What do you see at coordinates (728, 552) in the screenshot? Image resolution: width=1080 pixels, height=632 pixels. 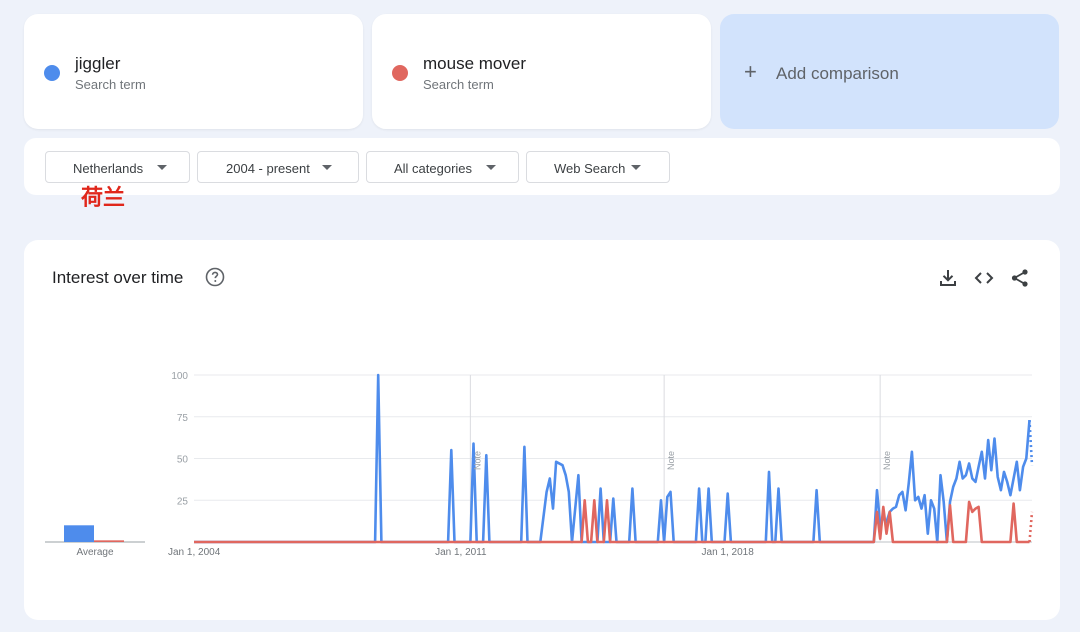 I see `x-tick-label: Jan 1, 2018` at bounding box center [728, 552].